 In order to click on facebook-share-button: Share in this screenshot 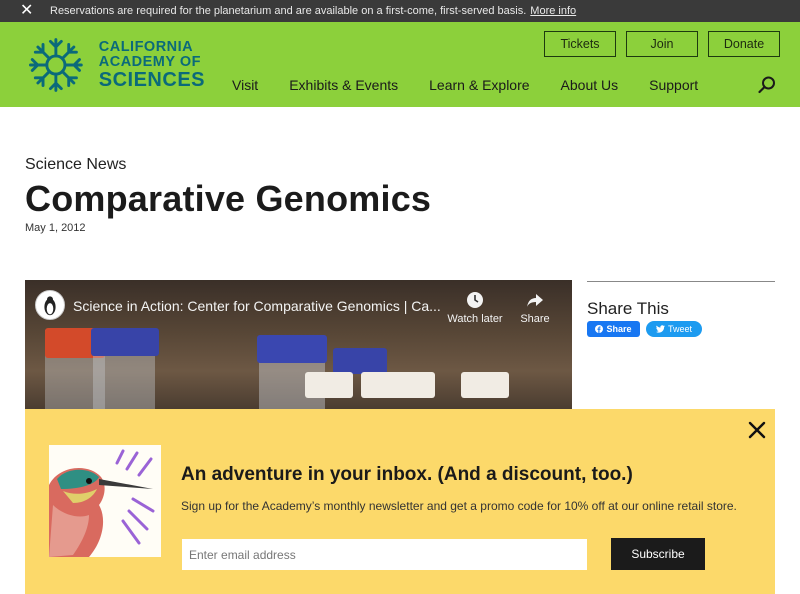, I will do `click(613, 329)`.